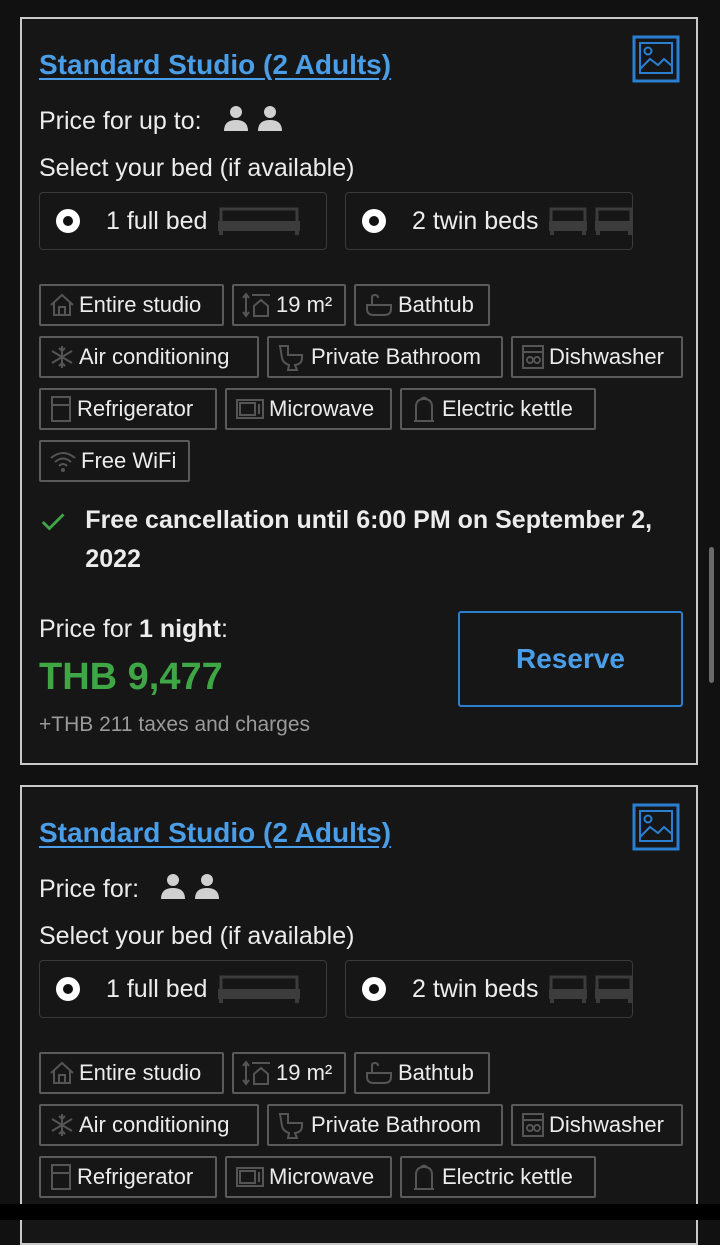 The image size is (720, 1245). Describe the element at coordinates (304, 1072) in the screenshot. I see `facility-label: 19 m²` at that location.